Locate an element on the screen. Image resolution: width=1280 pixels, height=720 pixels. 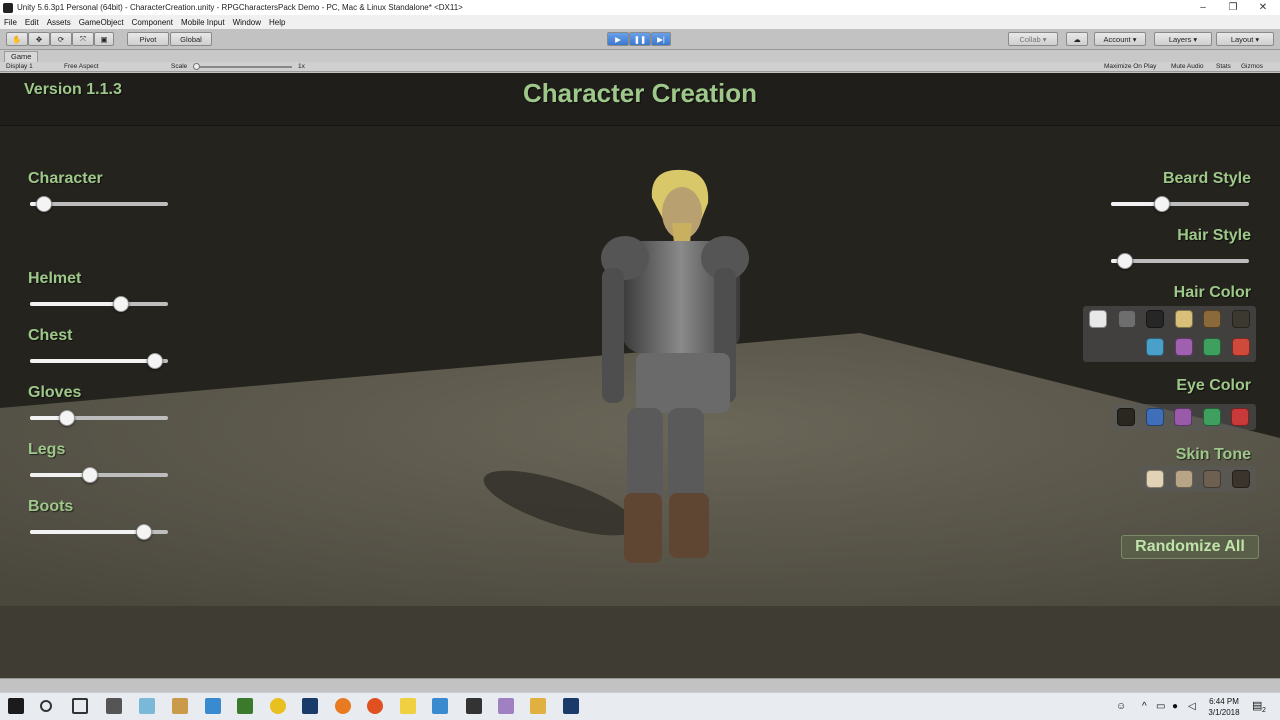
media-player-icon is located at coordinates (180, 706).